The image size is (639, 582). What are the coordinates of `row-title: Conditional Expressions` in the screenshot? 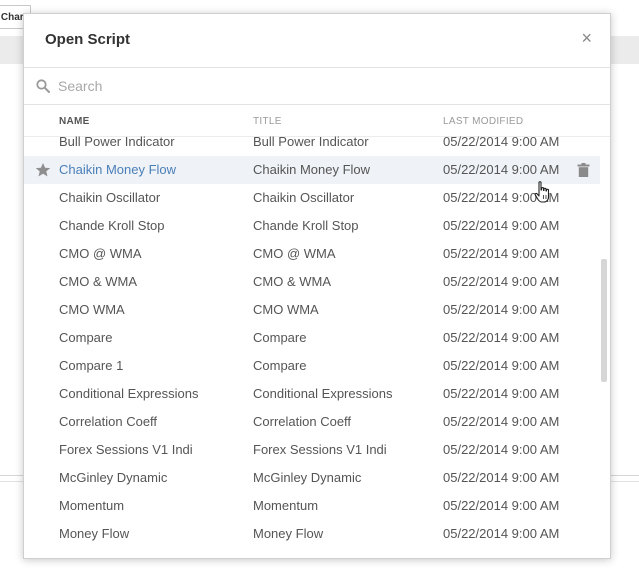 It's located at (323, 393).